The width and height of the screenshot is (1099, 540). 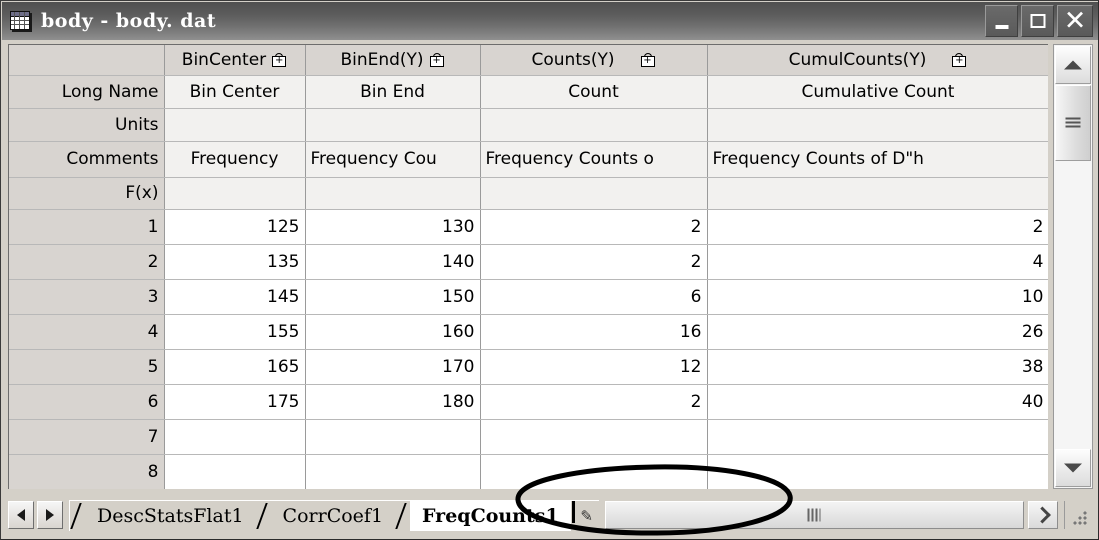 I want to click on row-header-index: 8, so click(x=87, y=471).